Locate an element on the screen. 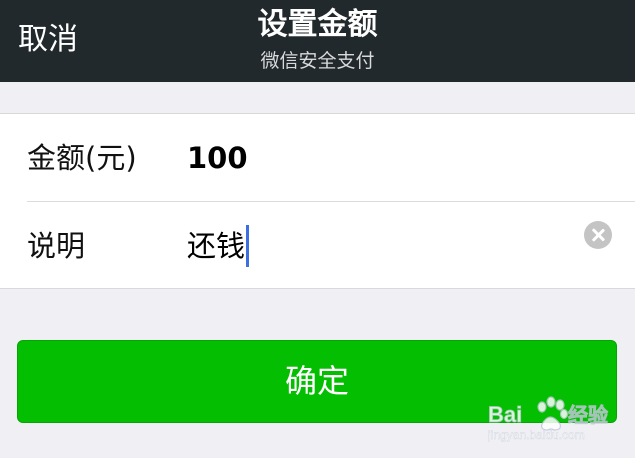  baidu-watermark: Bai 经验 jingyan.baidu.com is located at coordinates (557, 417).